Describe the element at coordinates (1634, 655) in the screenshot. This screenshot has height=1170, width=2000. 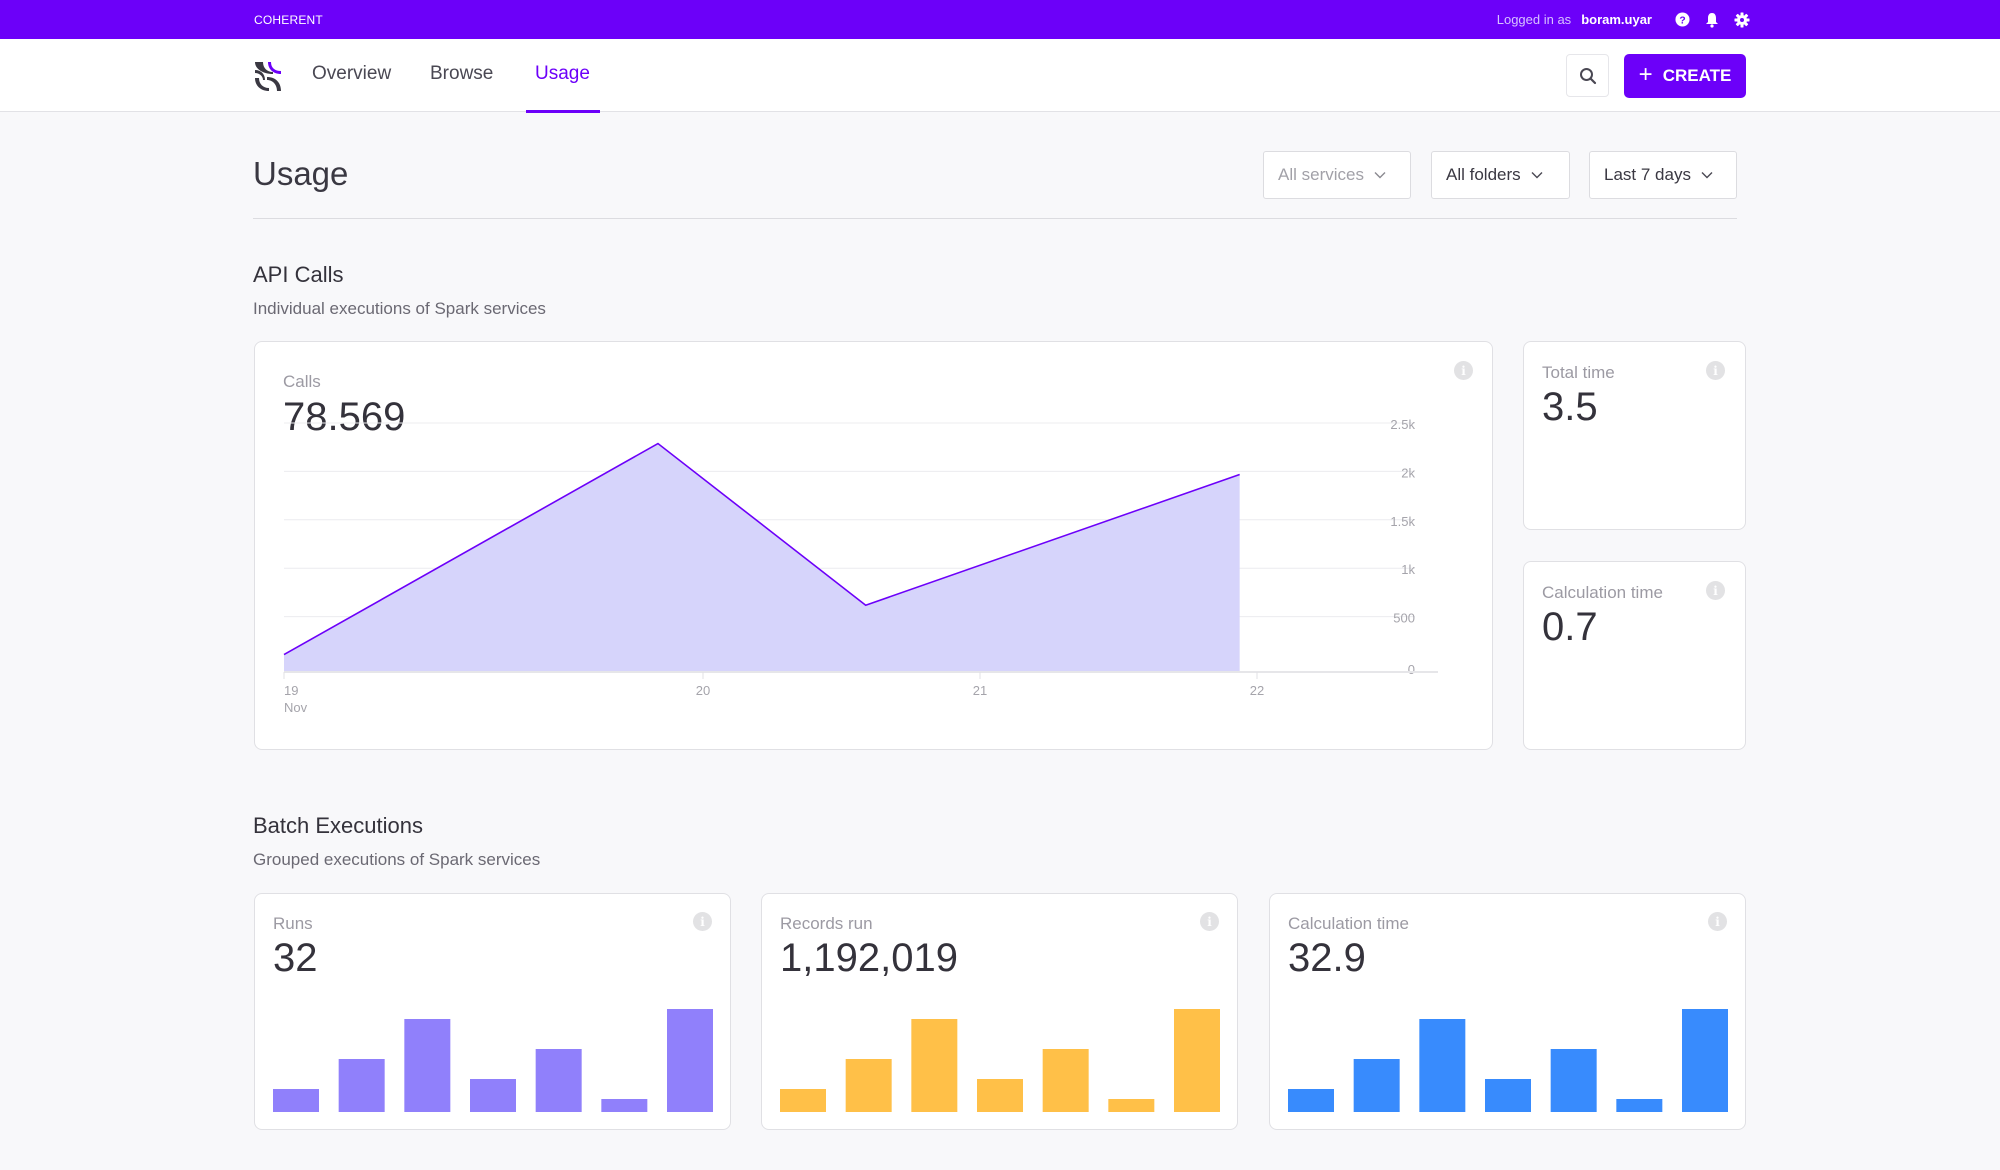
I see `calculation-time-card: Calculation time 0.7 i` at that location.